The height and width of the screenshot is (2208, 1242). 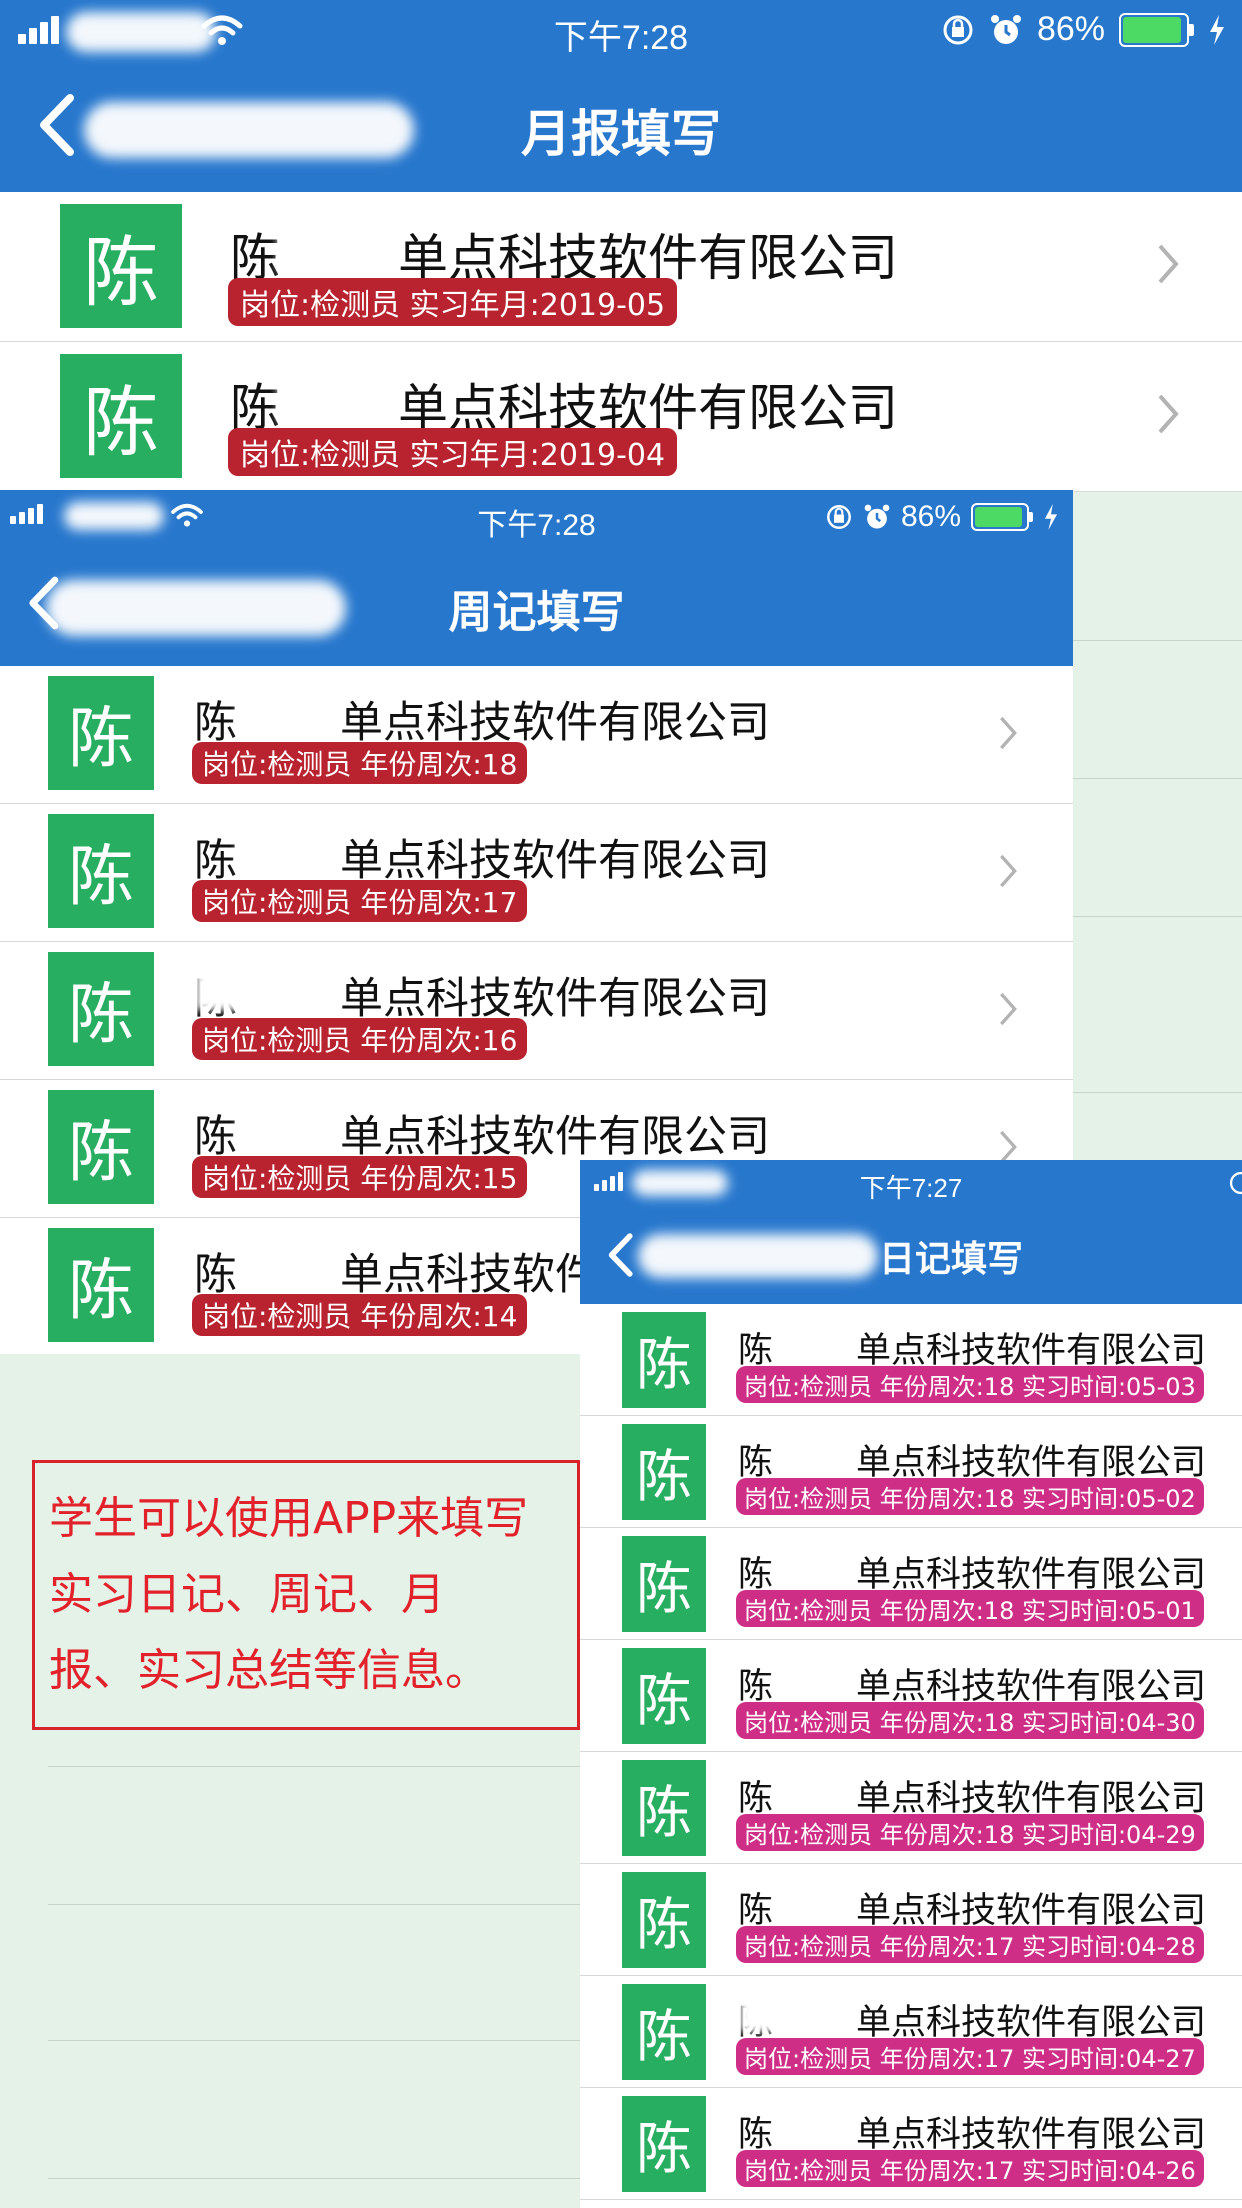 I want to click on list-item: 陈 陈 单点科技软件有限公司 岗位:检测员 实习年月:2019-04, so click(x=621, y=417).